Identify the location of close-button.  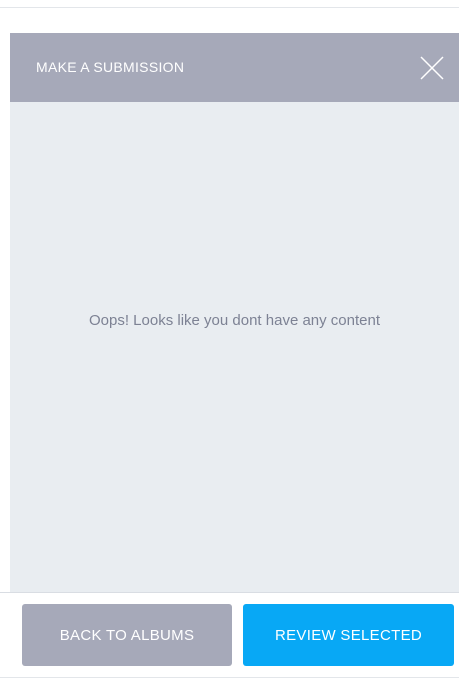
(432, 68).